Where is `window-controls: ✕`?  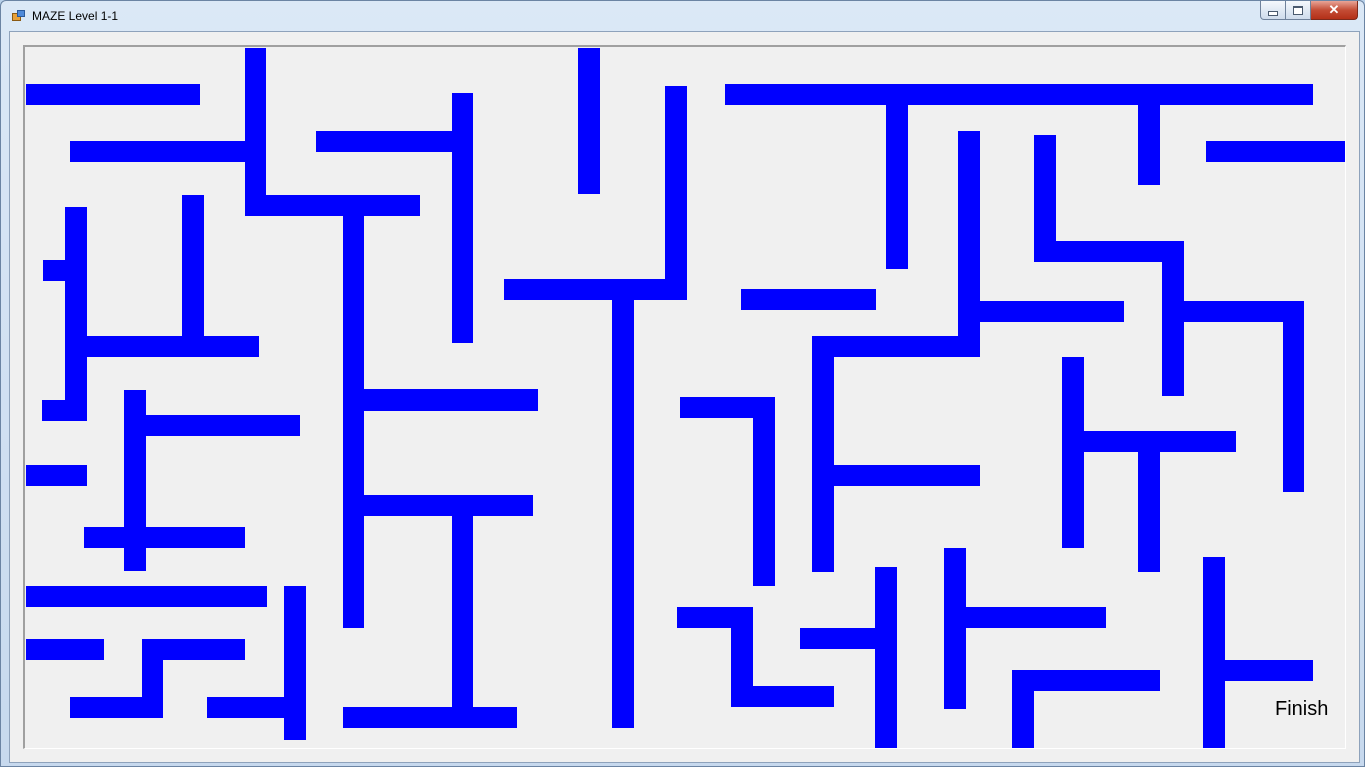
window-controls: ✕ is located at coordinates (1309, 11).